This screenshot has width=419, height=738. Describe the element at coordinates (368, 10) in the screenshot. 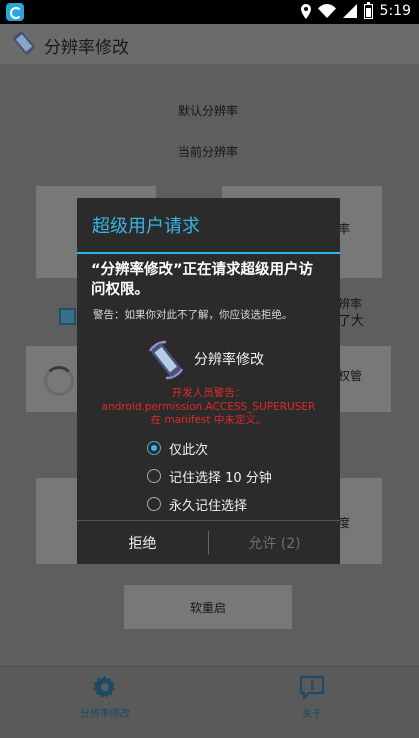

I see `battery-icon` at that location.